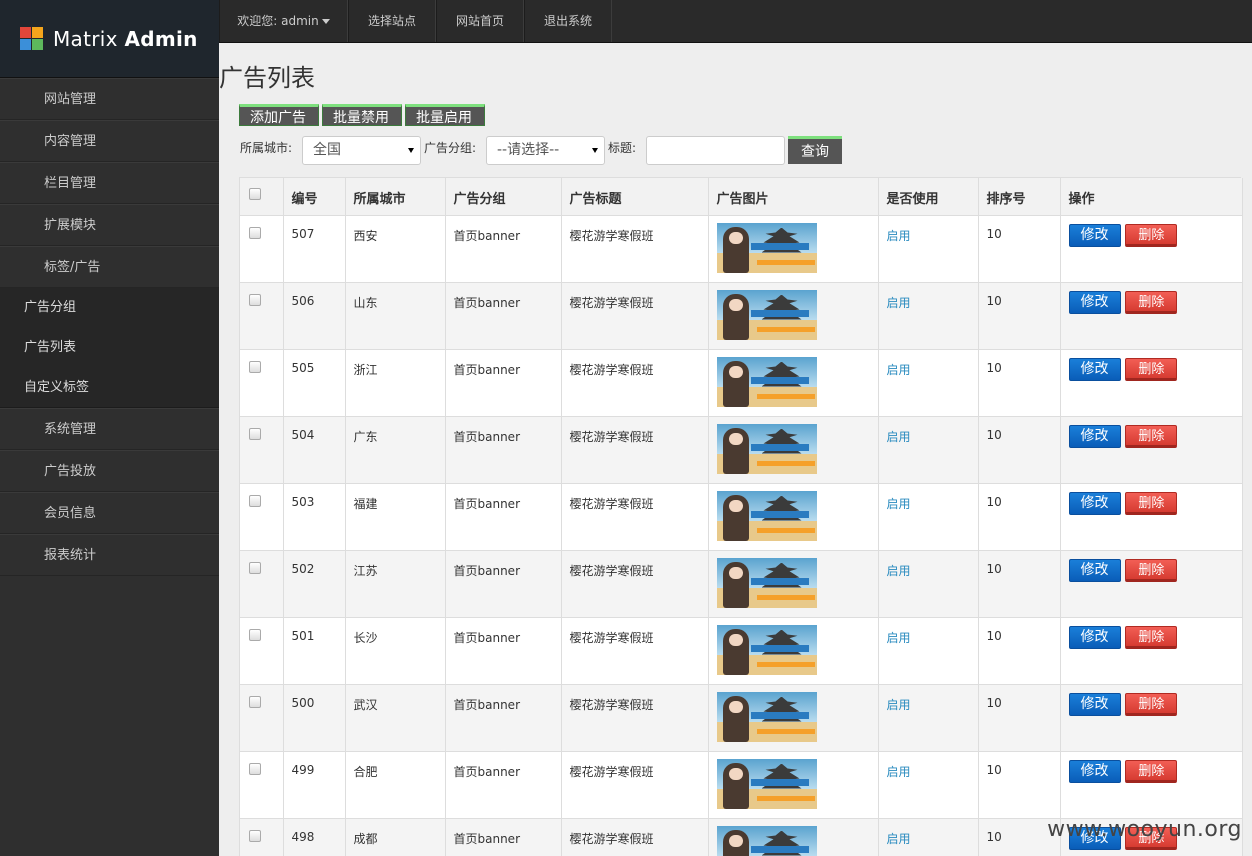  Describe the element at coordinates (266, 148) in the screenshot. I see `city-label: 所属城市:` at that location.